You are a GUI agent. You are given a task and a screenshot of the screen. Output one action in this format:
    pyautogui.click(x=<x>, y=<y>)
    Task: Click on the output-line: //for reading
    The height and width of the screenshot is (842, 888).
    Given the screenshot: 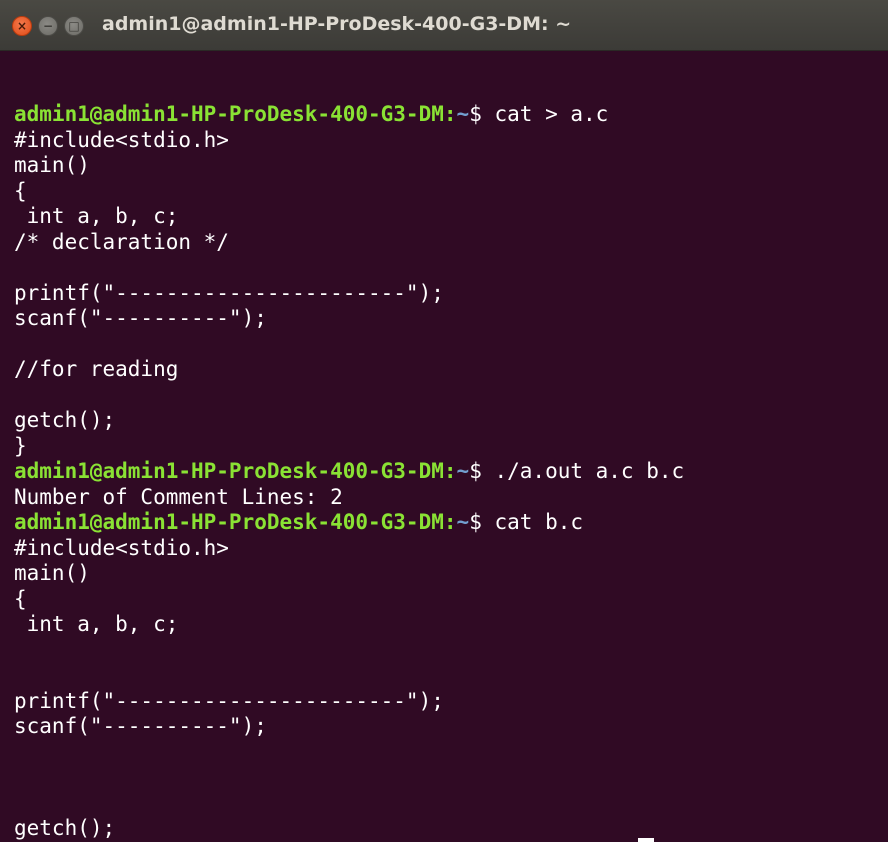 What is the action you would take?
    pyautogui.click(x=96, y=369)
    